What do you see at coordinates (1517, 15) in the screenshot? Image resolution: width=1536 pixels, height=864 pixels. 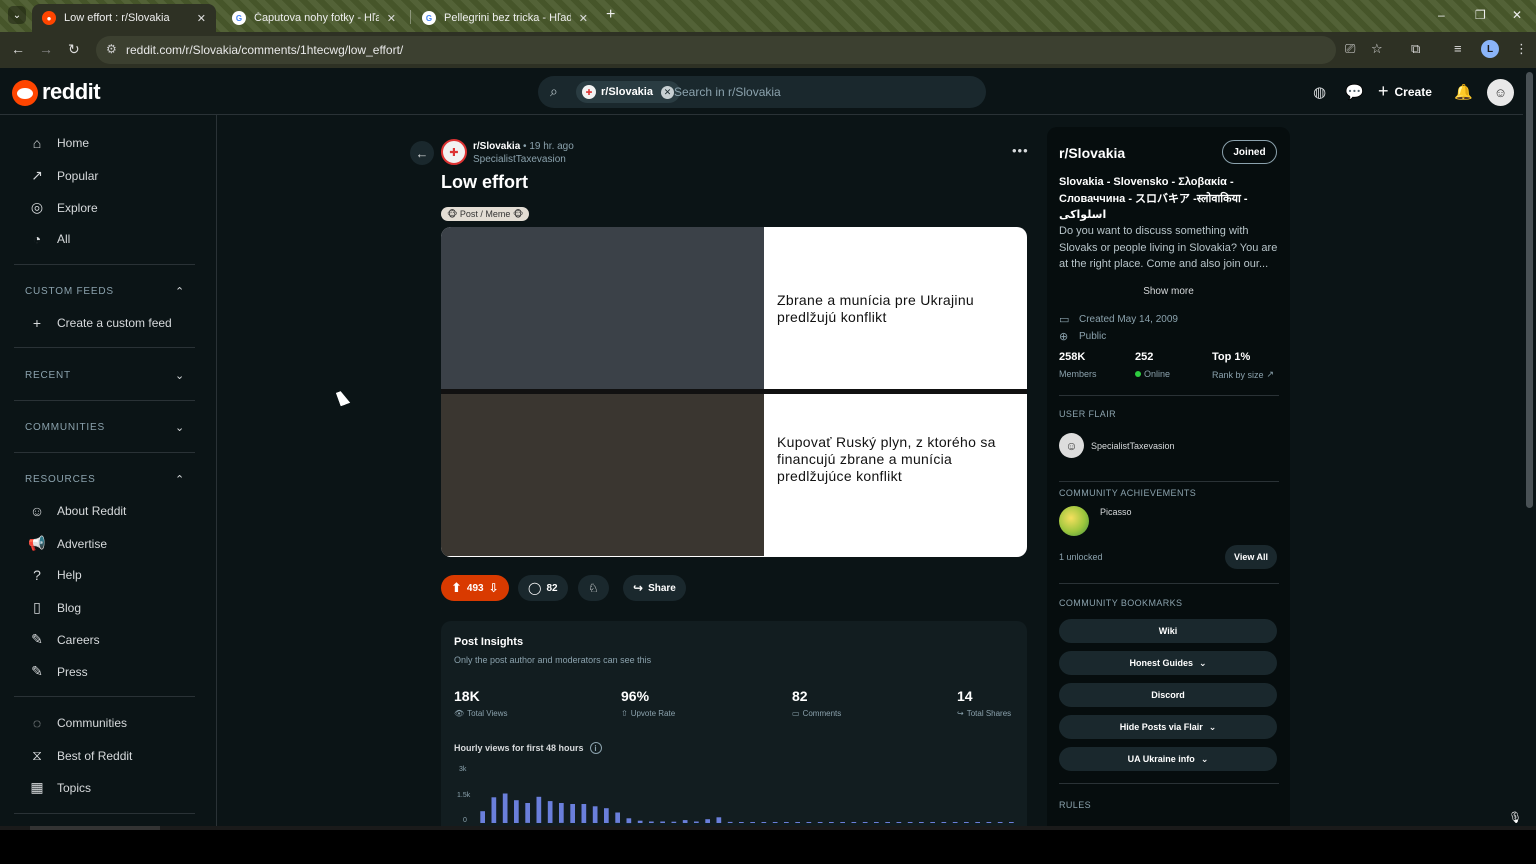 I see `window-close-button: ✕` at bounding box center [1517, 15].